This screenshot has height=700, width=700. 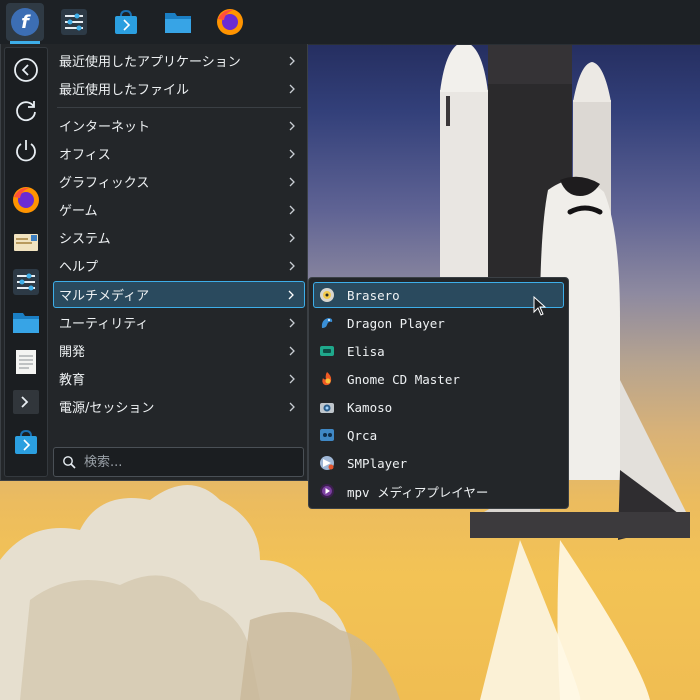 What do you see at coordinates (179, 181) in the screenshot?
I see `menu-item-graphics: グラフィックス` at bounding box center [179, 181].